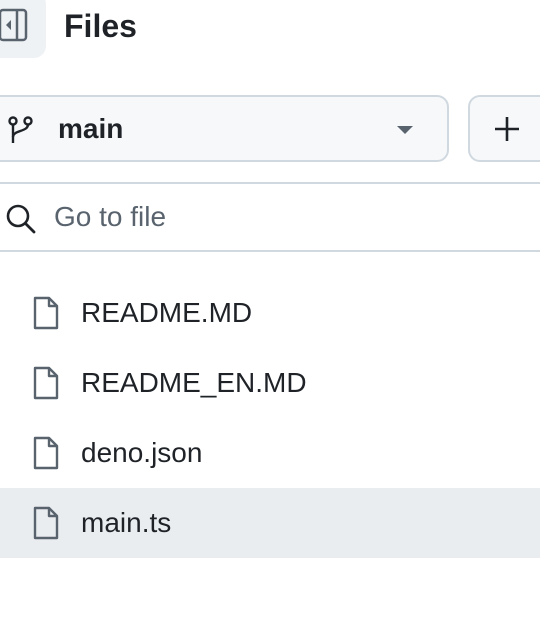 The width and height of the screenshot is (540, 638). I want to click on sidebar-collapse-icon, so click(14, 25).